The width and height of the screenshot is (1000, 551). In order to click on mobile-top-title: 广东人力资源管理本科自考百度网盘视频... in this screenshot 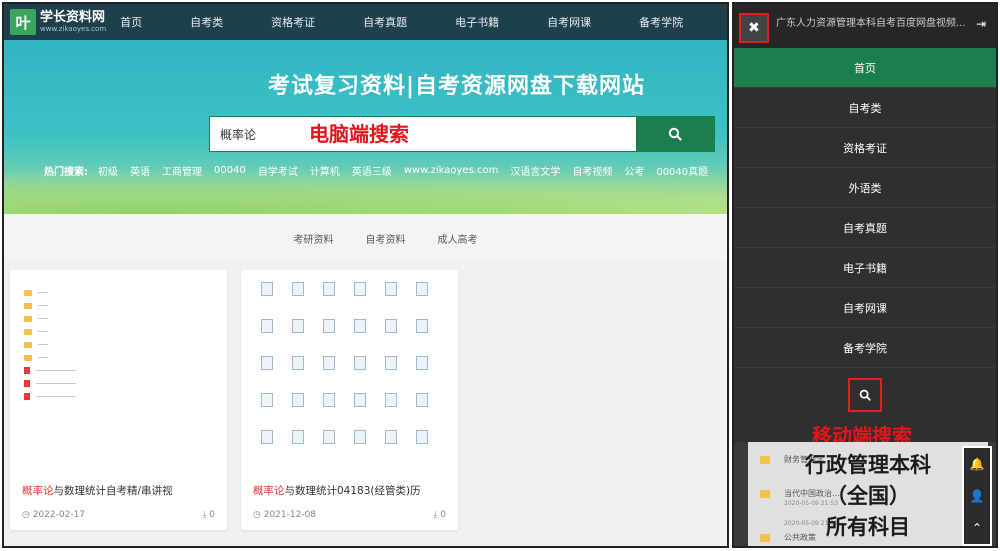, I will do `click(871, 23)`.